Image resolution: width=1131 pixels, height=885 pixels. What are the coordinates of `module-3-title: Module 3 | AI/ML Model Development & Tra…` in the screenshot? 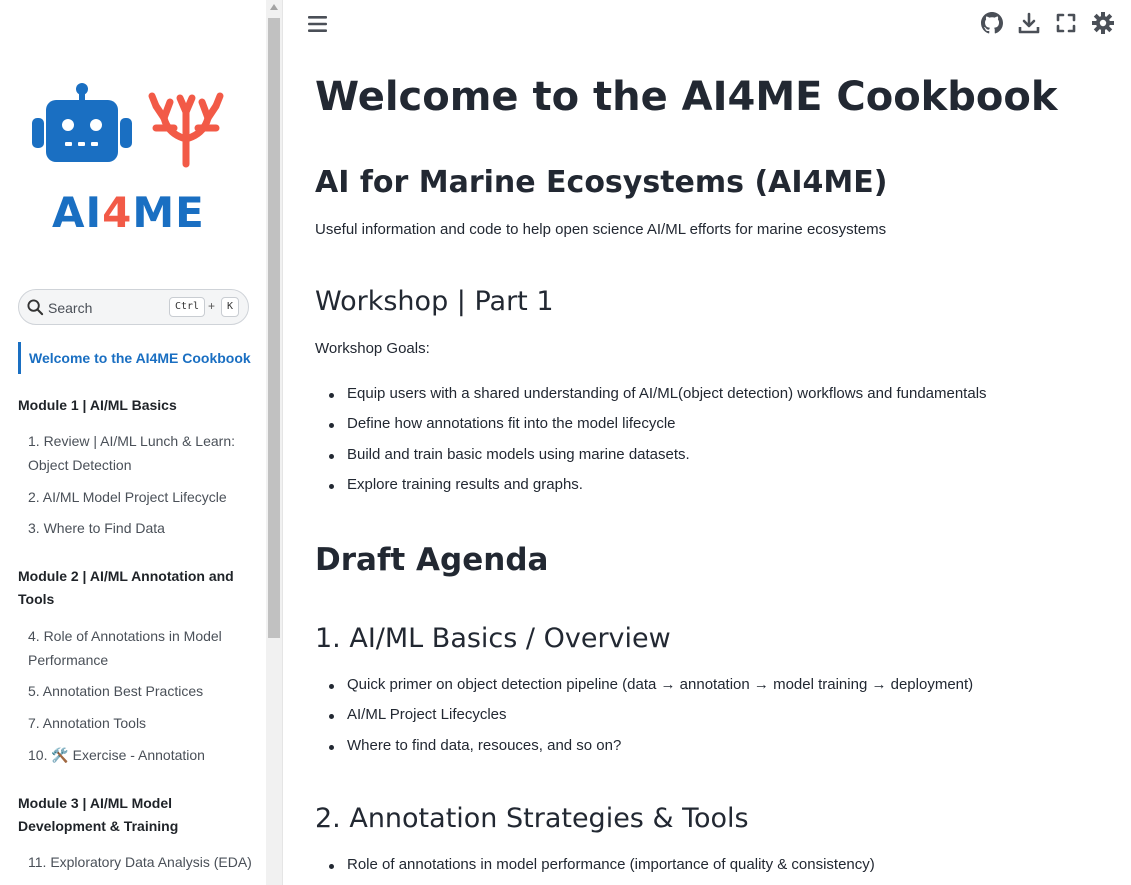 It's located at (135, 815).